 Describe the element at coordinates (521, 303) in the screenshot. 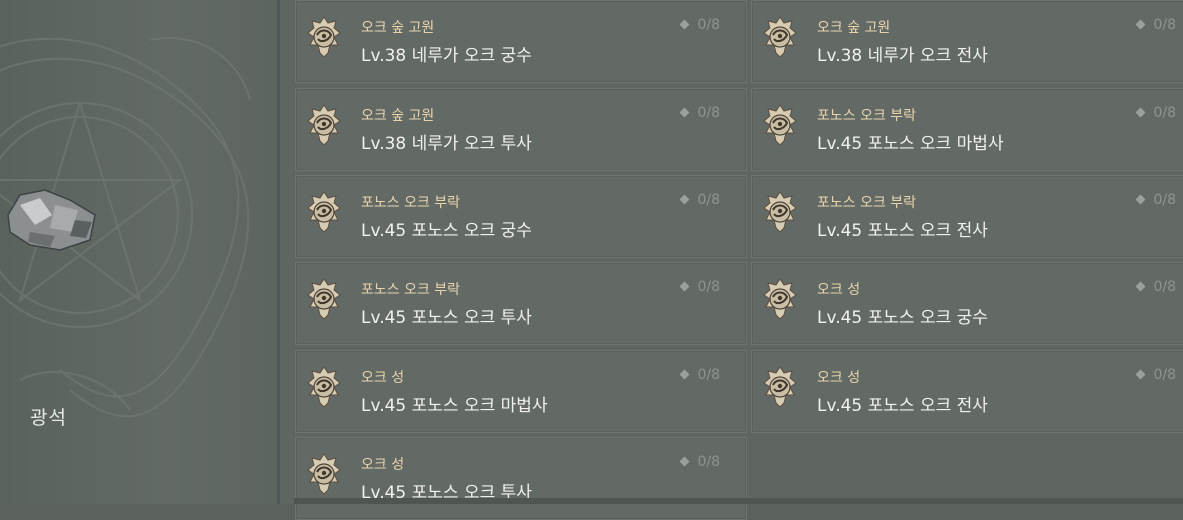

I see `quest-card: 포노스 오크 부락 Lv.45 포노스 오크 투사 0/8` at that location.